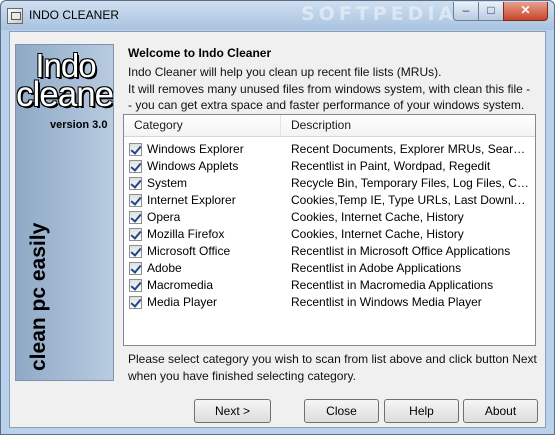  What do you see at coordinates (491, 11) in the screenshot?
I see `maximize-button: □` at bounding box center [491, 11].